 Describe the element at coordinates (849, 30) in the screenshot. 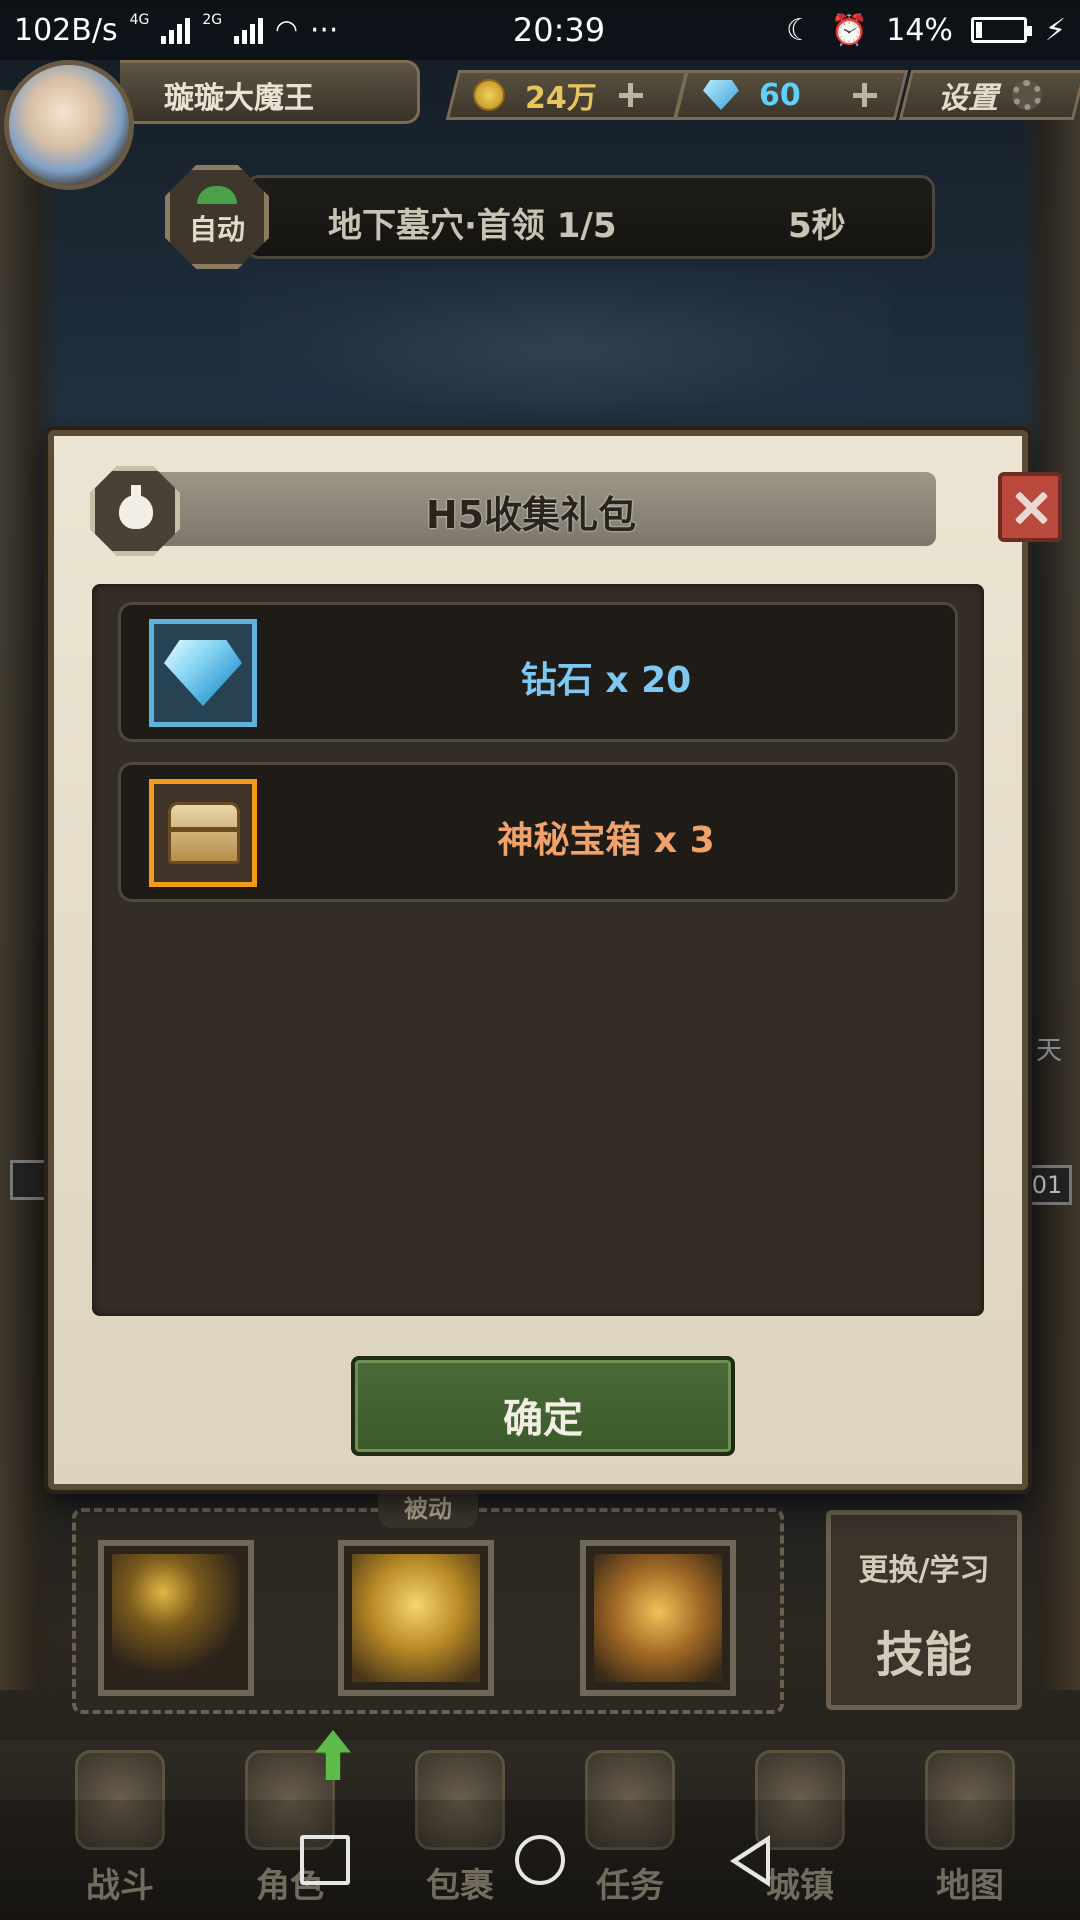

I see `alarm-icon: ⏰` at that location.